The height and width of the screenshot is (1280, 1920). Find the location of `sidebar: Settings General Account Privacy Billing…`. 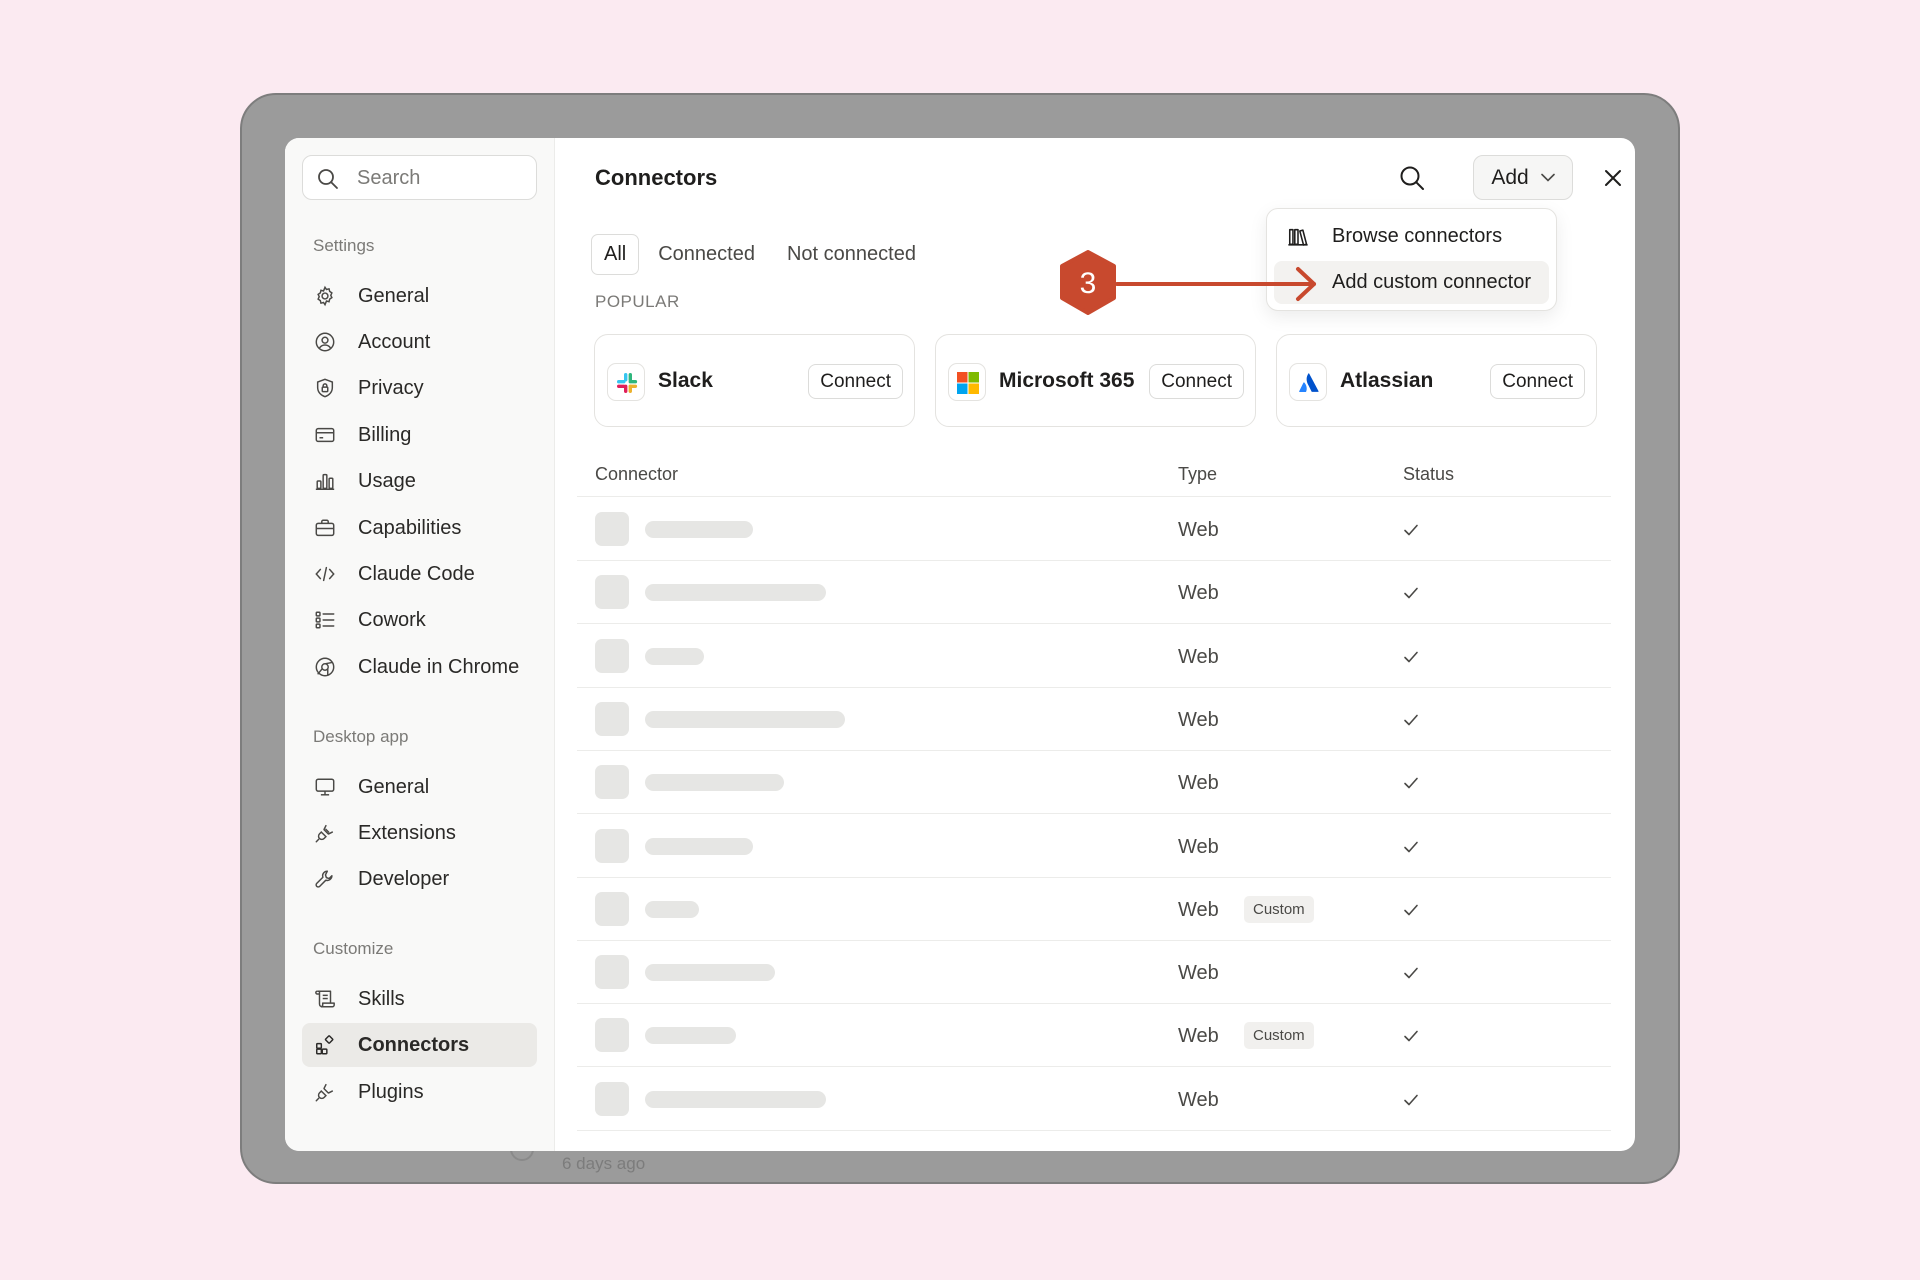

sidebar: Settings General Account Privacy Billing… is located at coordinates (420, 644).